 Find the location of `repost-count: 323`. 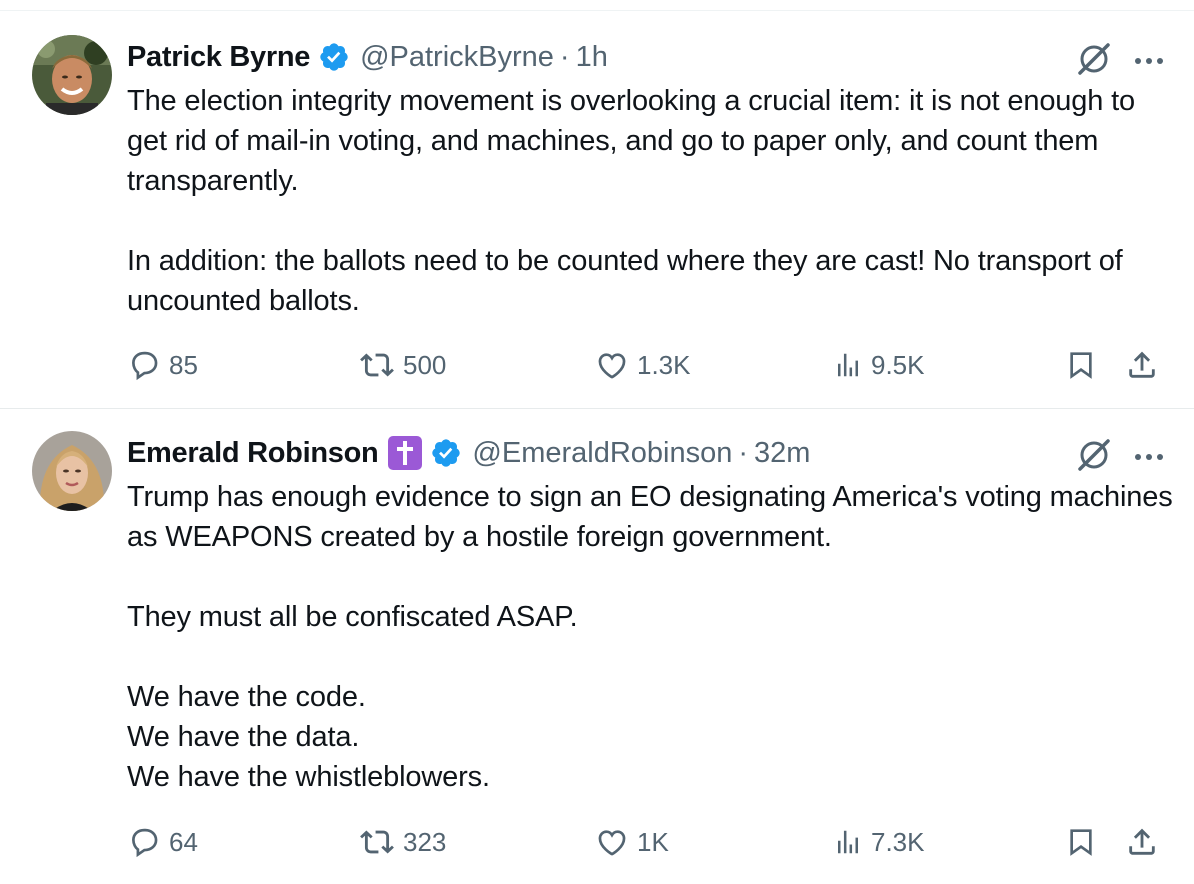

repost-count: 323 is located at coordinates (425, 841).